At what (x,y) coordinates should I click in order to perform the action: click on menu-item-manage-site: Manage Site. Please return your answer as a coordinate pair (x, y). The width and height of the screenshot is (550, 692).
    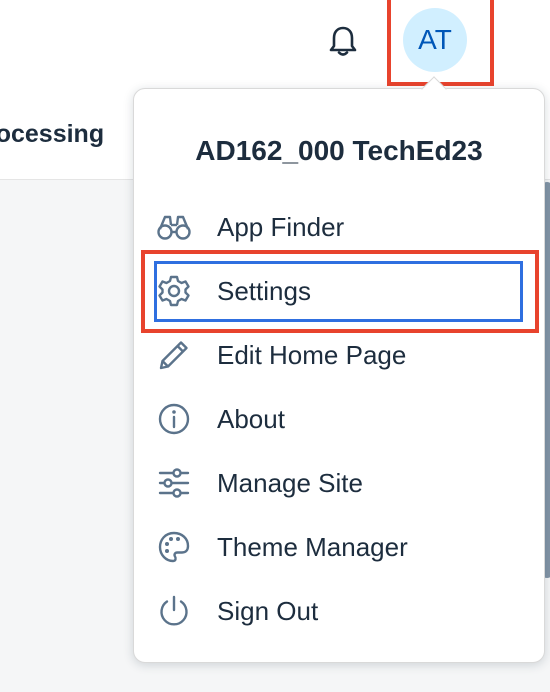
    Looking at the image, I should click on (336, 483).